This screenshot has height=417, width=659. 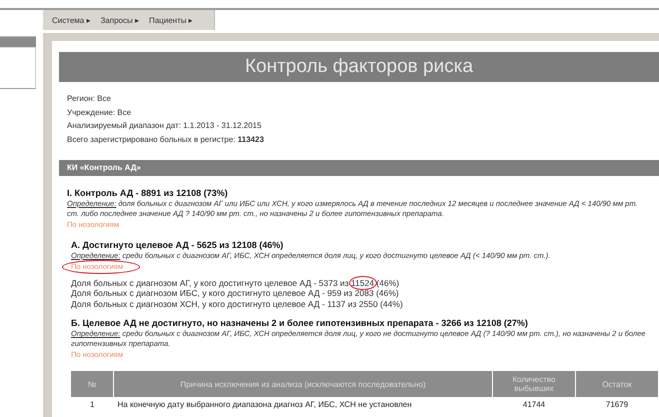 What do you see at coordinates (171, 20) in the screenshot?
I see `menu-item: Пациенты ▸` at bounding box center [171, 20].